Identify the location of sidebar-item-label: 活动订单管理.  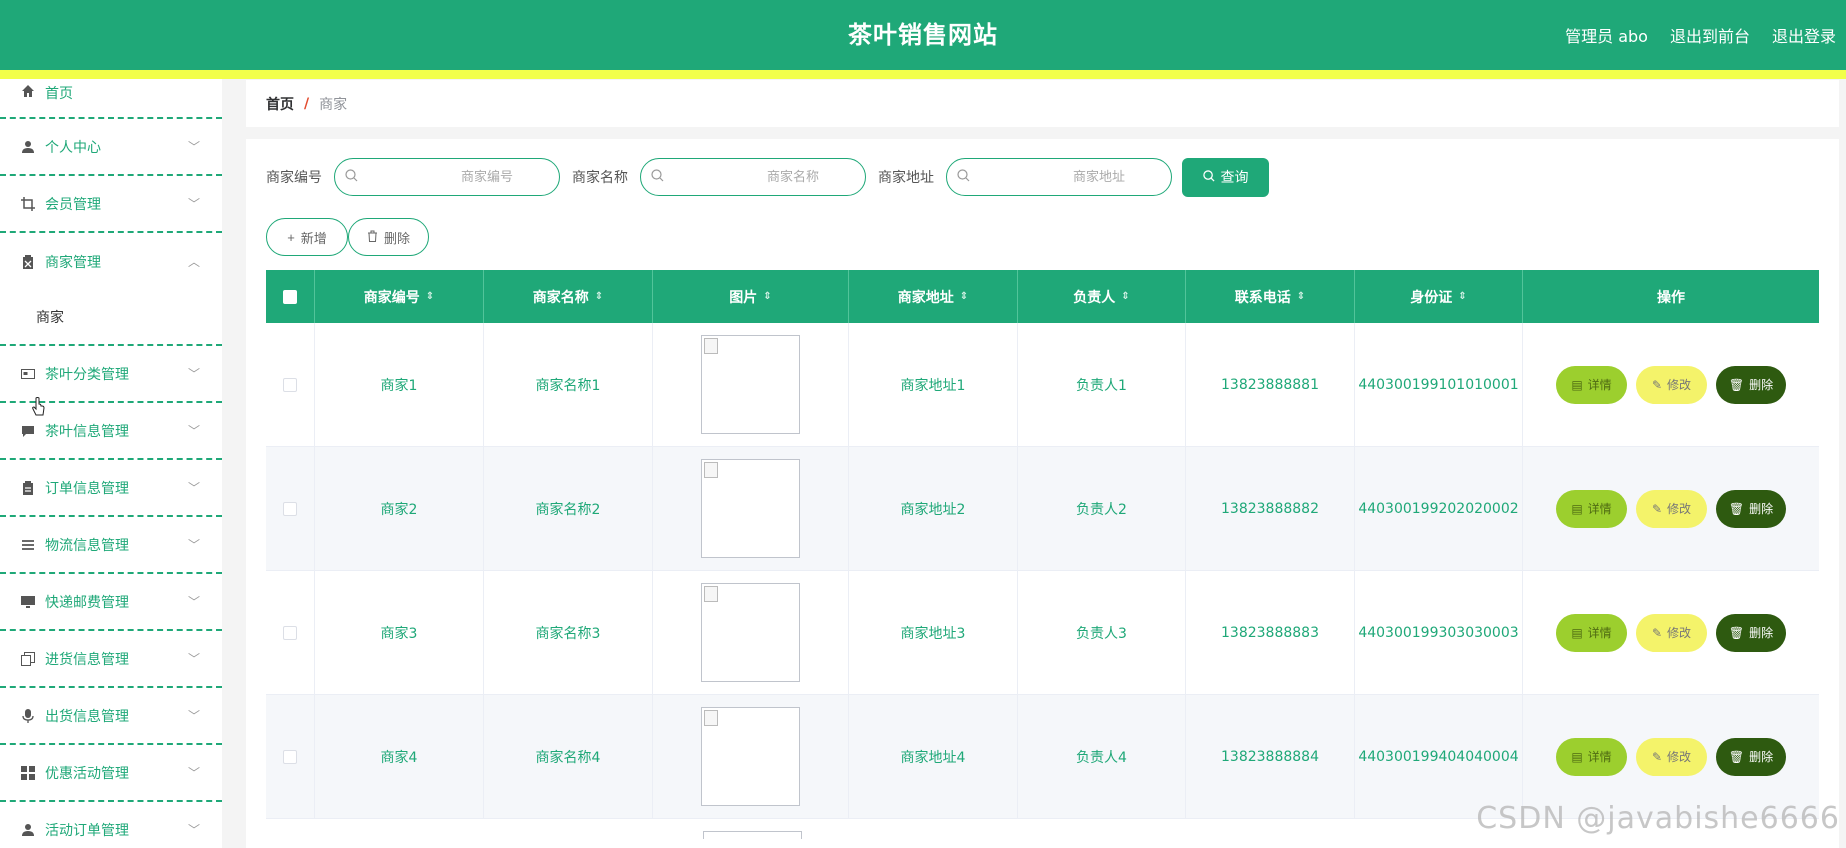
(87, 830).